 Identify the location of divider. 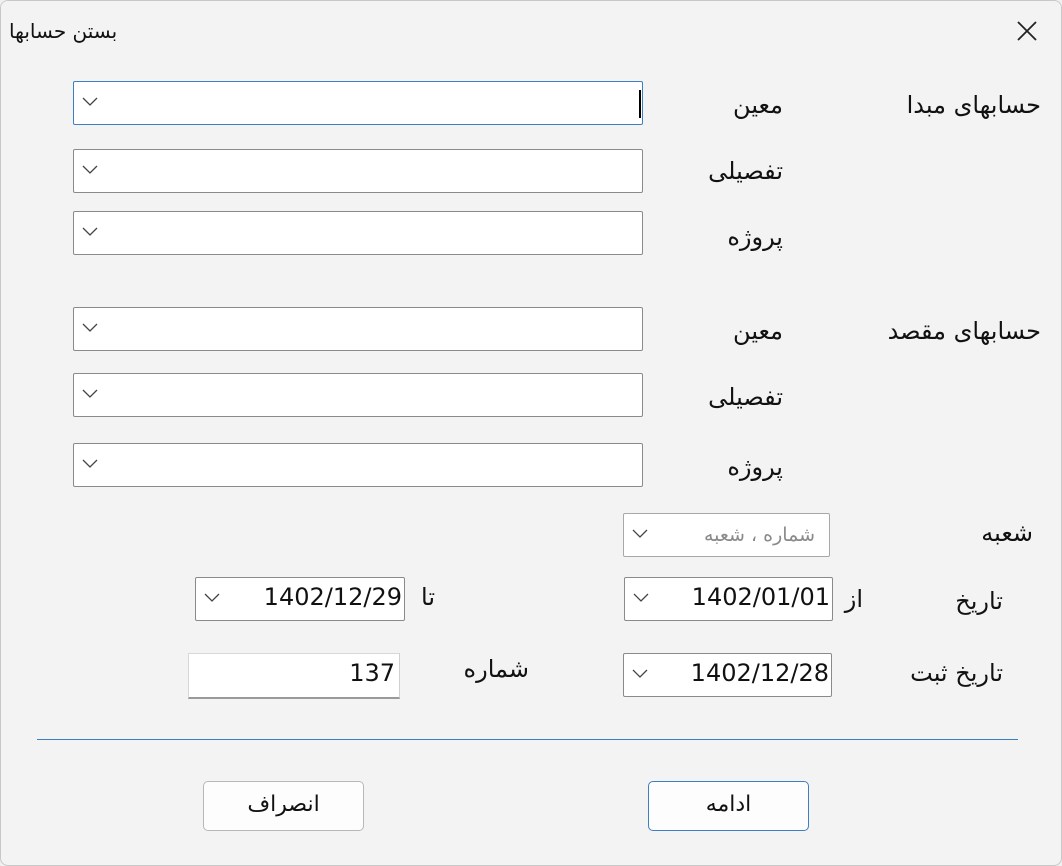
(527, 739).